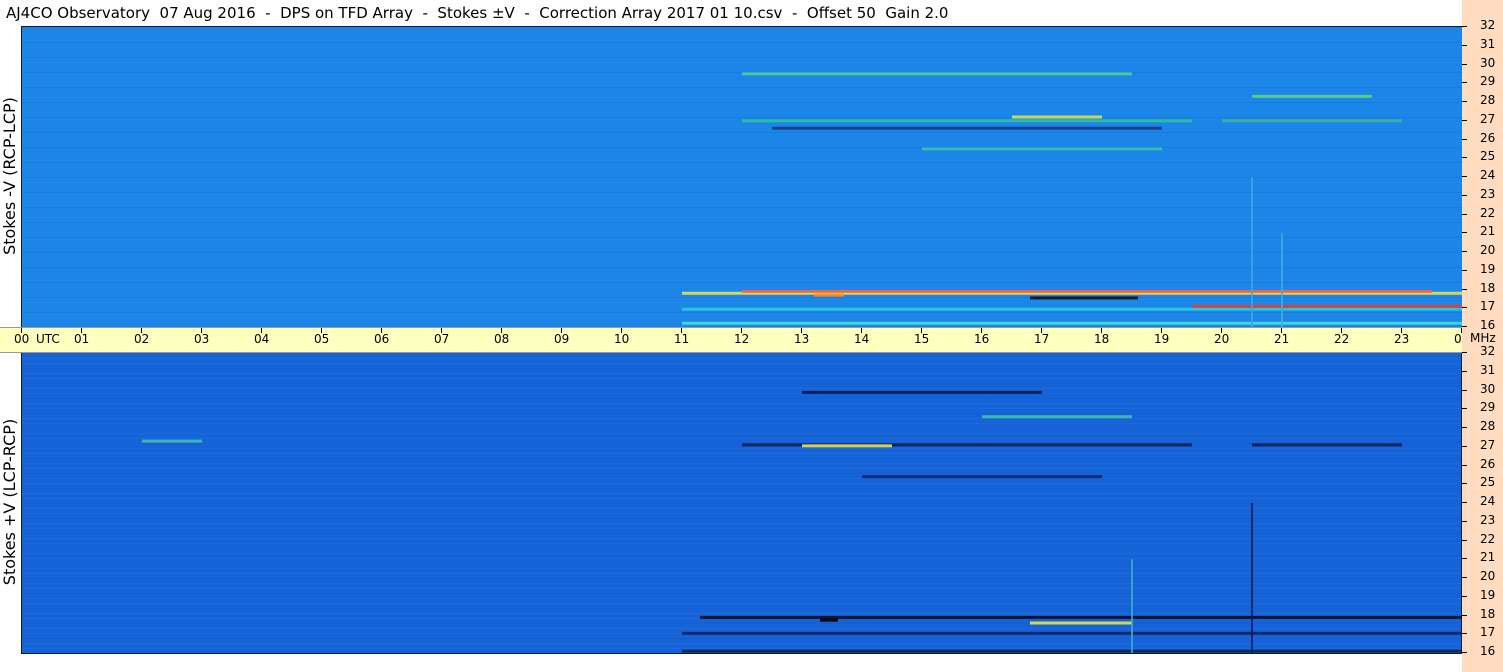  I want to click on time-tick-label: 18, so click(1102, 339).